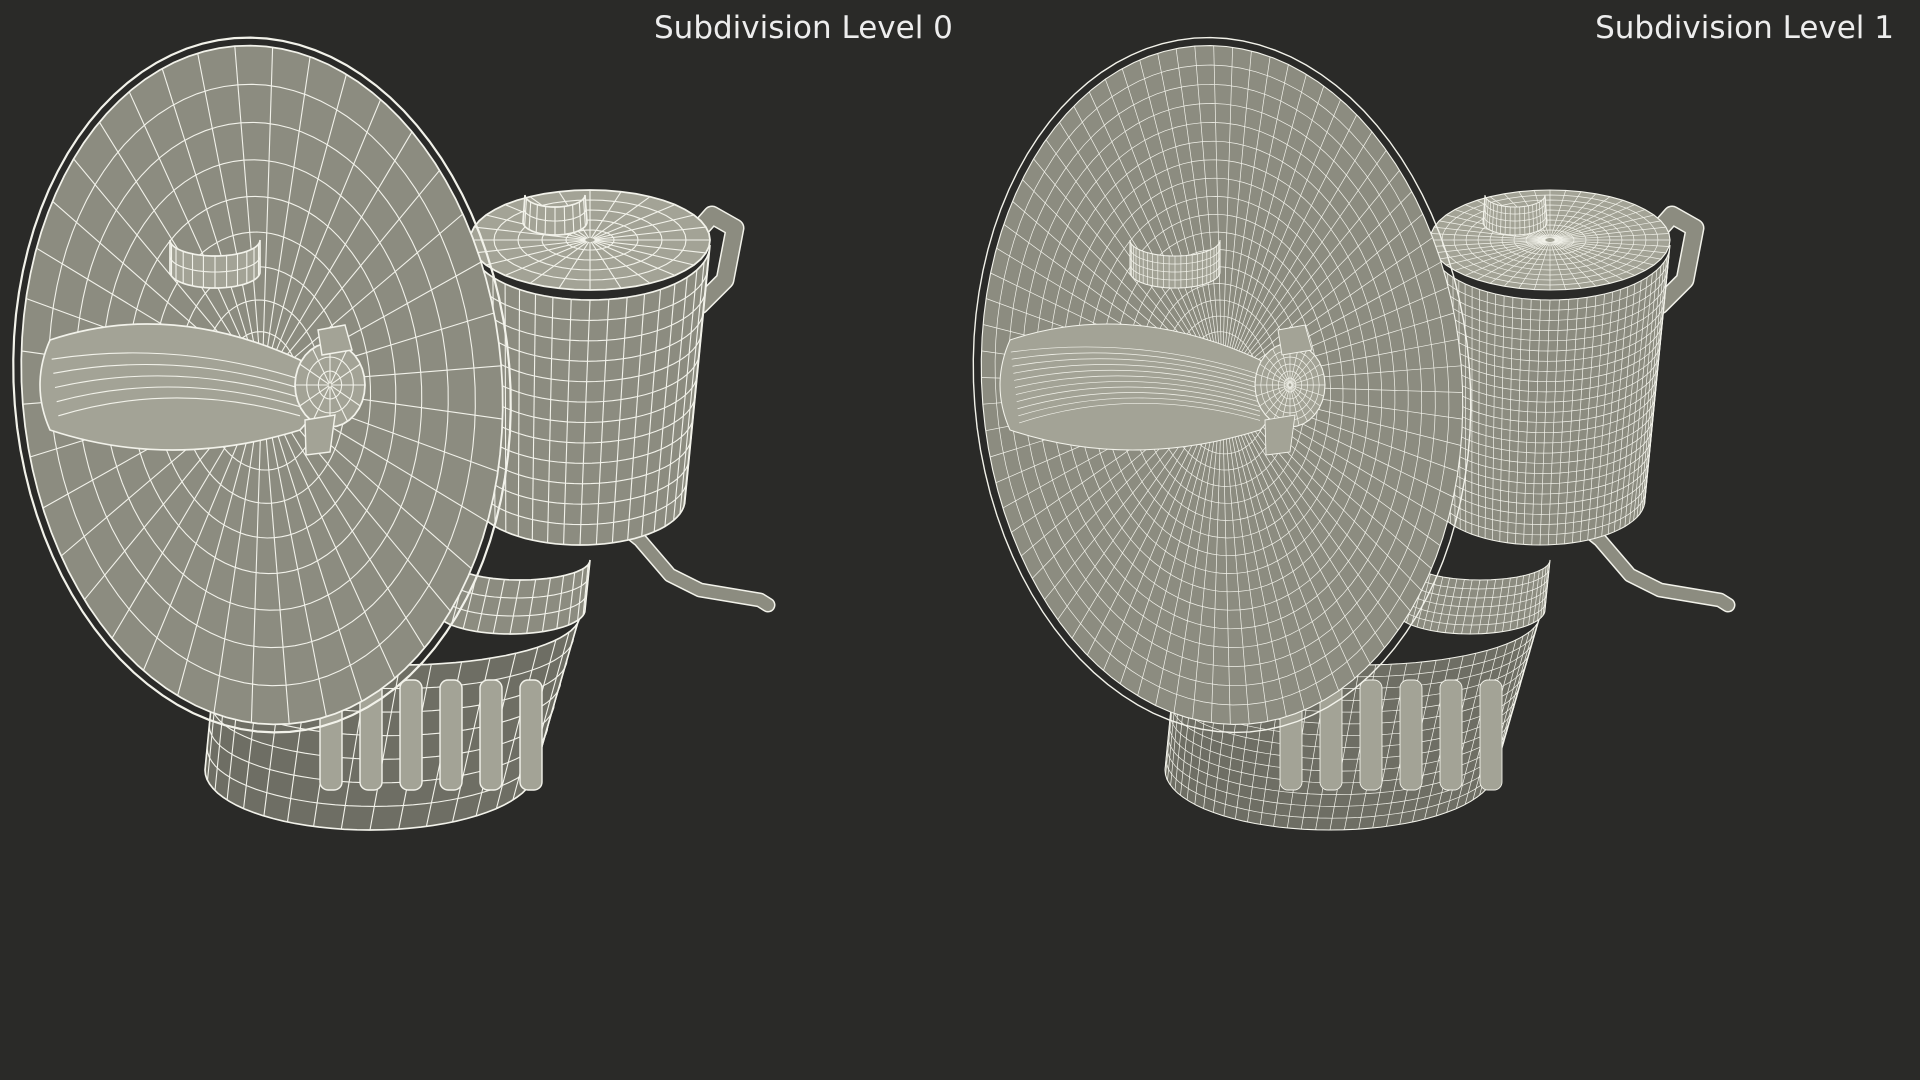 The width and height of the screenshot is (1920, 1080). What do you see at coordinates (505, 407) in the screenshot?
I see `water-reservoir-seam` at bounding box center [505, 407].